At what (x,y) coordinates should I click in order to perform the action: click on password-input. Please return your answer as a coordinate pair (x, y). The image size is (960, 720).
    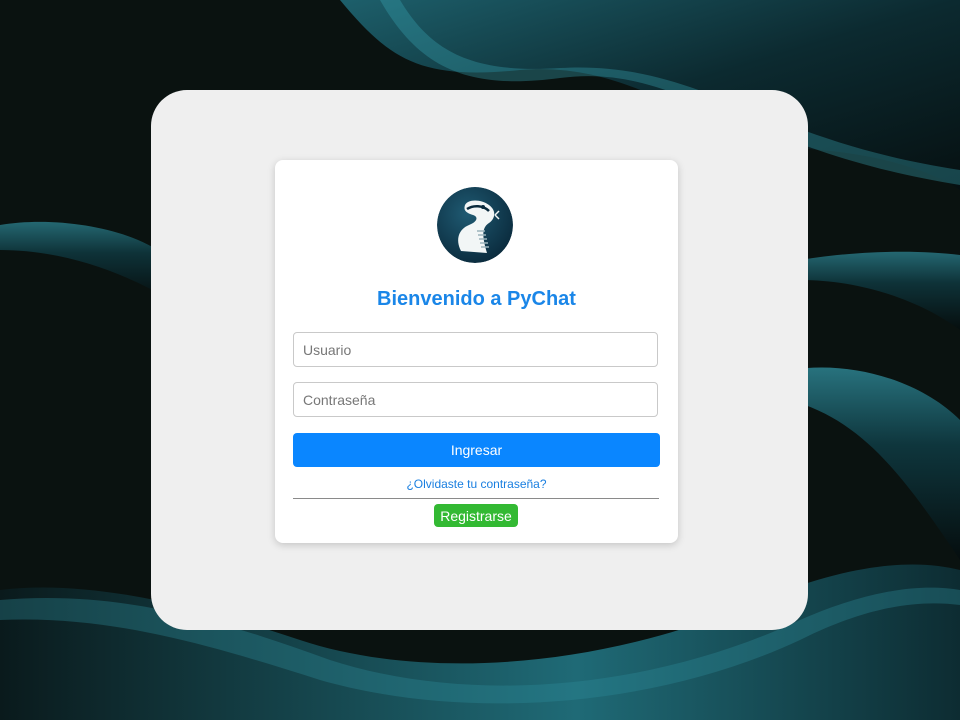
    Looking at the image, I should click on (475, 399).